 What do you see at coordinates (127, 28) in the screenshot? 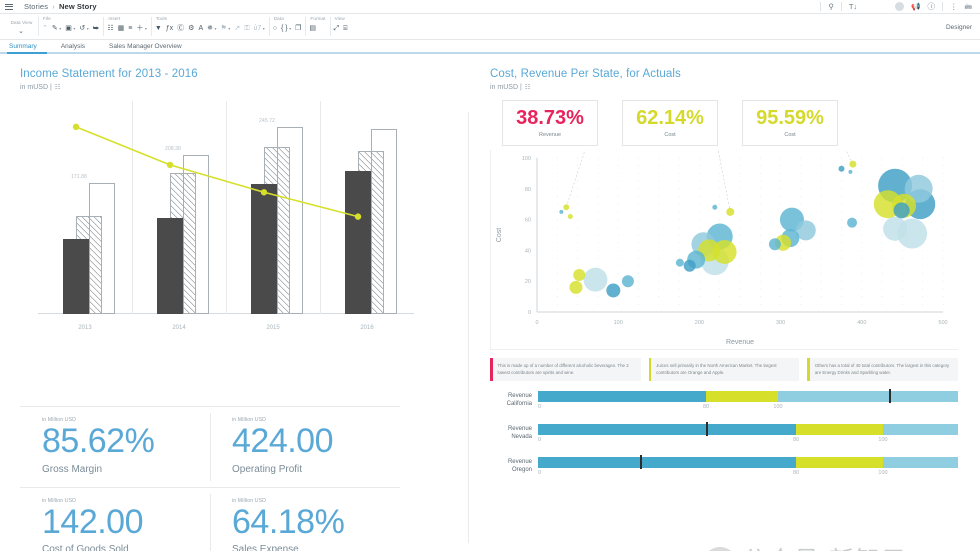
I see `ribbon-icon-row: ☷ ▦ ≡ ＋ ▾` at bounding box center [127, 28].